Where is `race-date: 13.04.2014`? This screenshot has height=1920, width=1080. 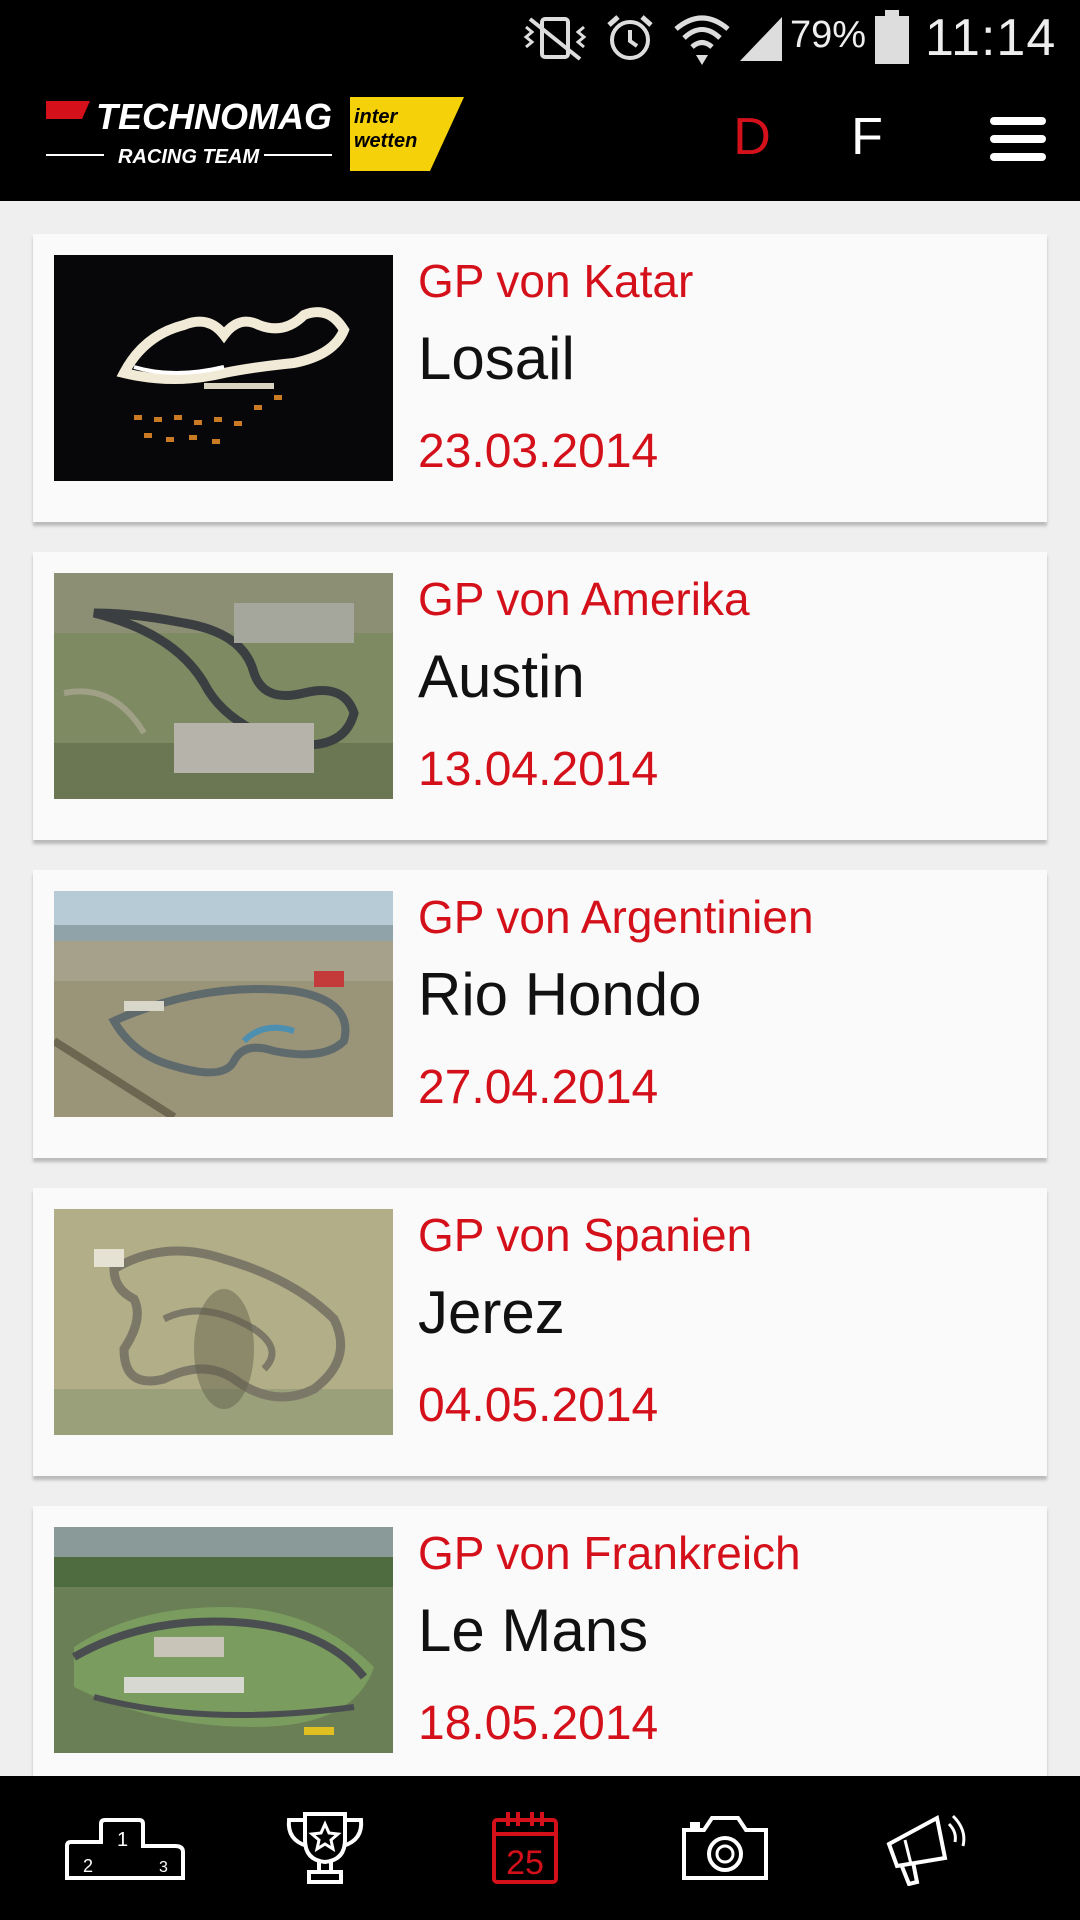 race-date: 13.04.2014 is located at coordinates (538, 769).